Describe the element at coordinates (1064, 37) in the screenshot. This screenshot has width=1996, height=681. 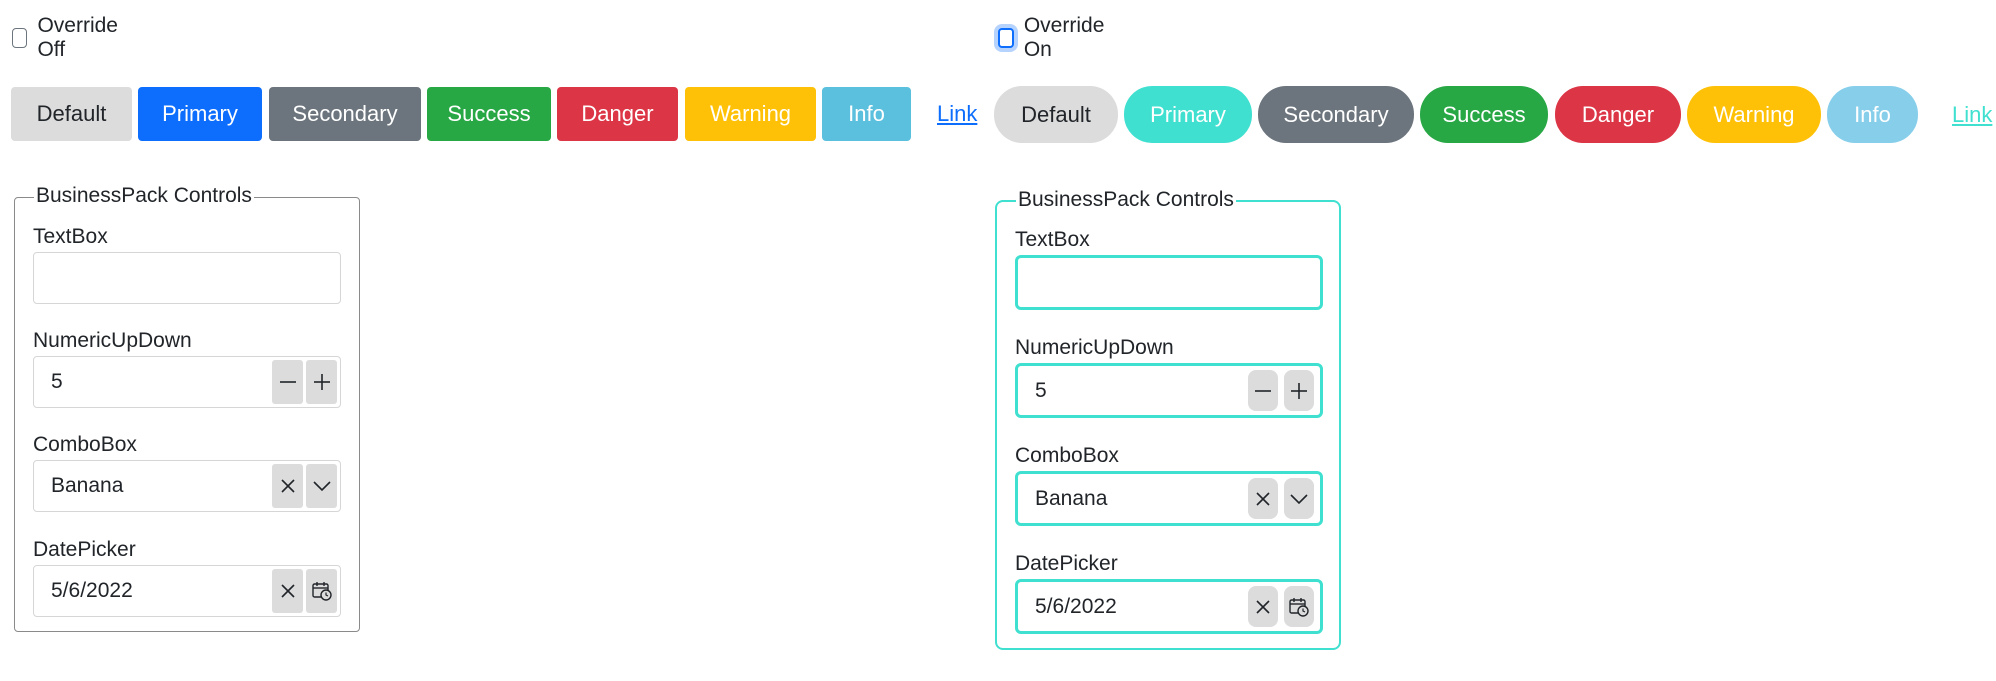
I see `override-on-label: Override On` at that location.